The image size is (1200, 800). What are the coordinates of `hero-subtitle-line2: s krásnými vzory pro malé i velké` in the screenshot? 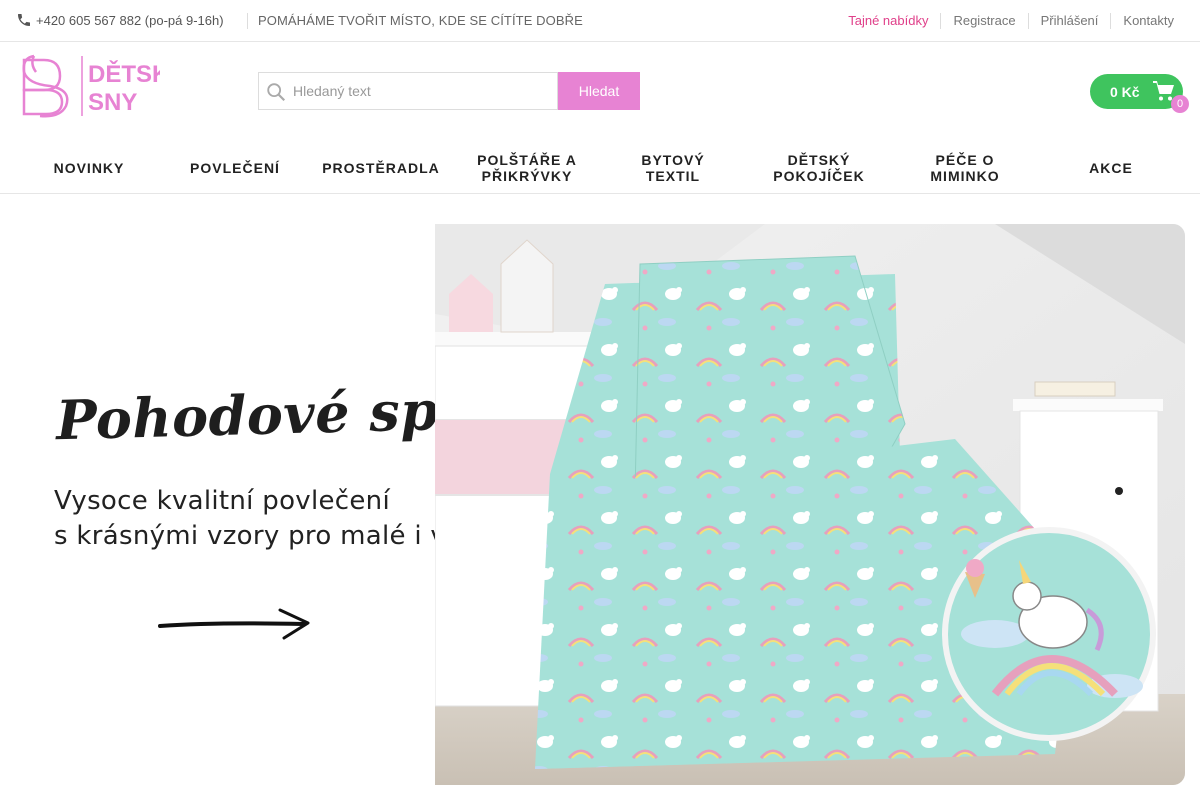 It's located at (277, 536).